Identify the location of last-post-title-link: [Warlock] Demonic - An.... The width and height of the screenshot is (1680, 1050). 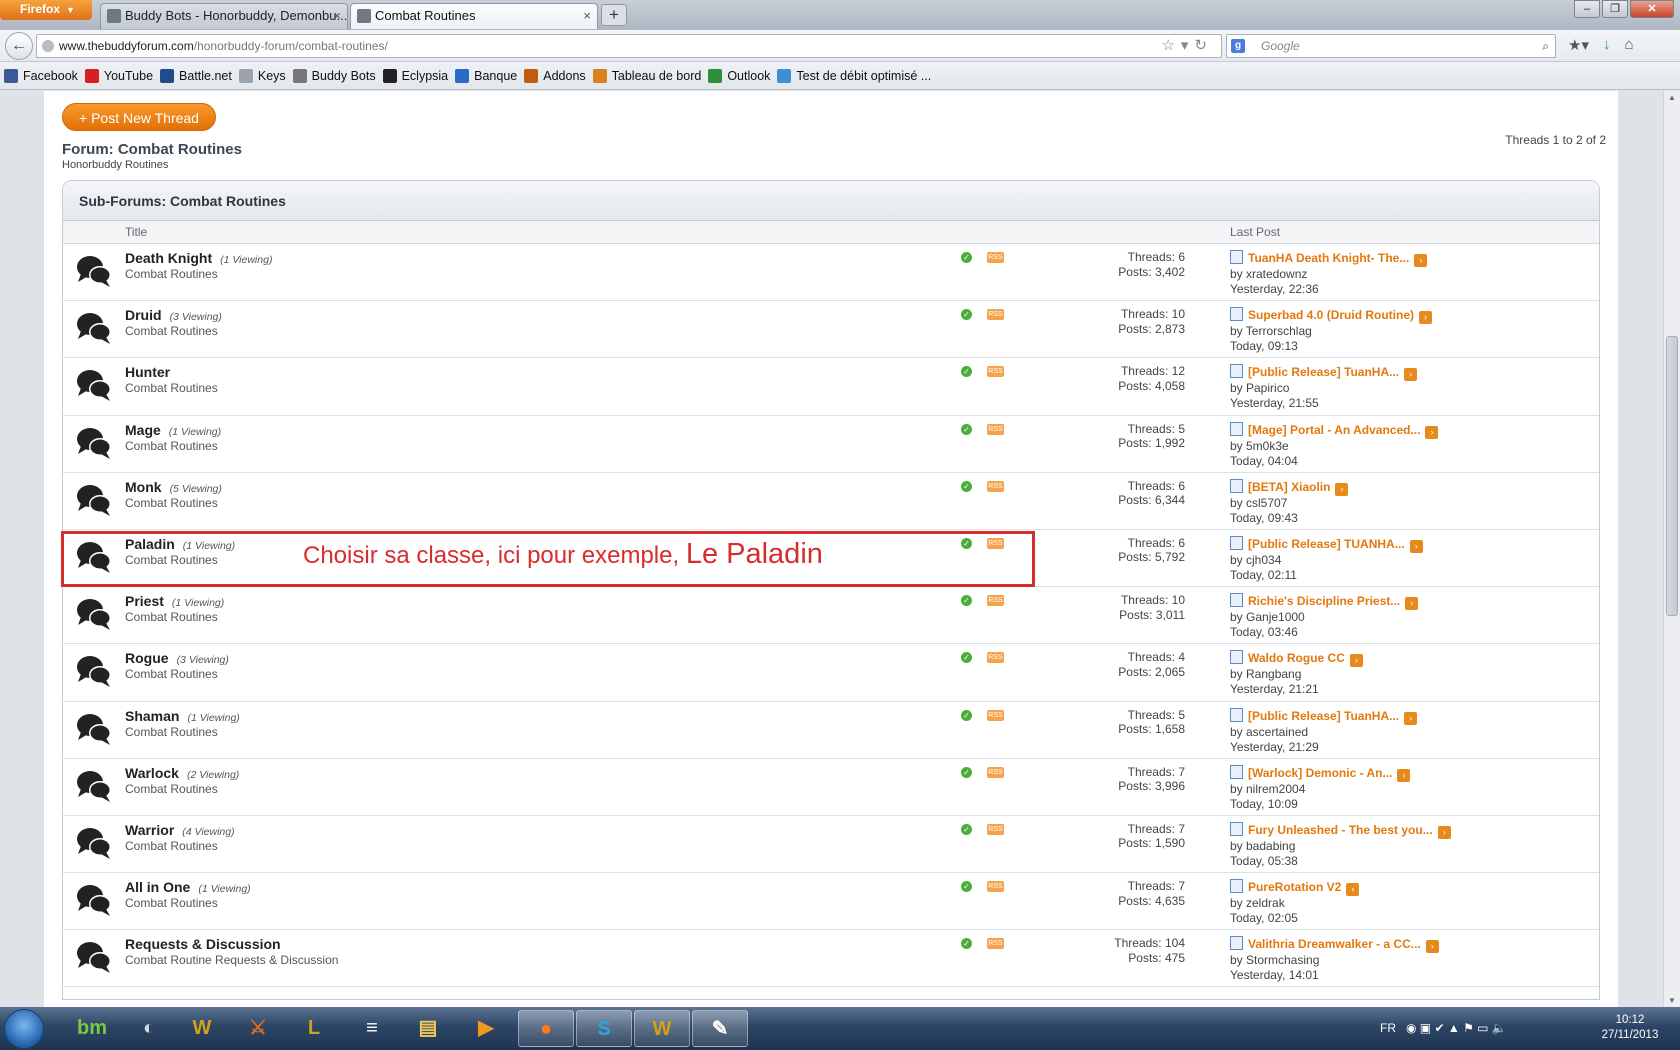
(1320, 773).